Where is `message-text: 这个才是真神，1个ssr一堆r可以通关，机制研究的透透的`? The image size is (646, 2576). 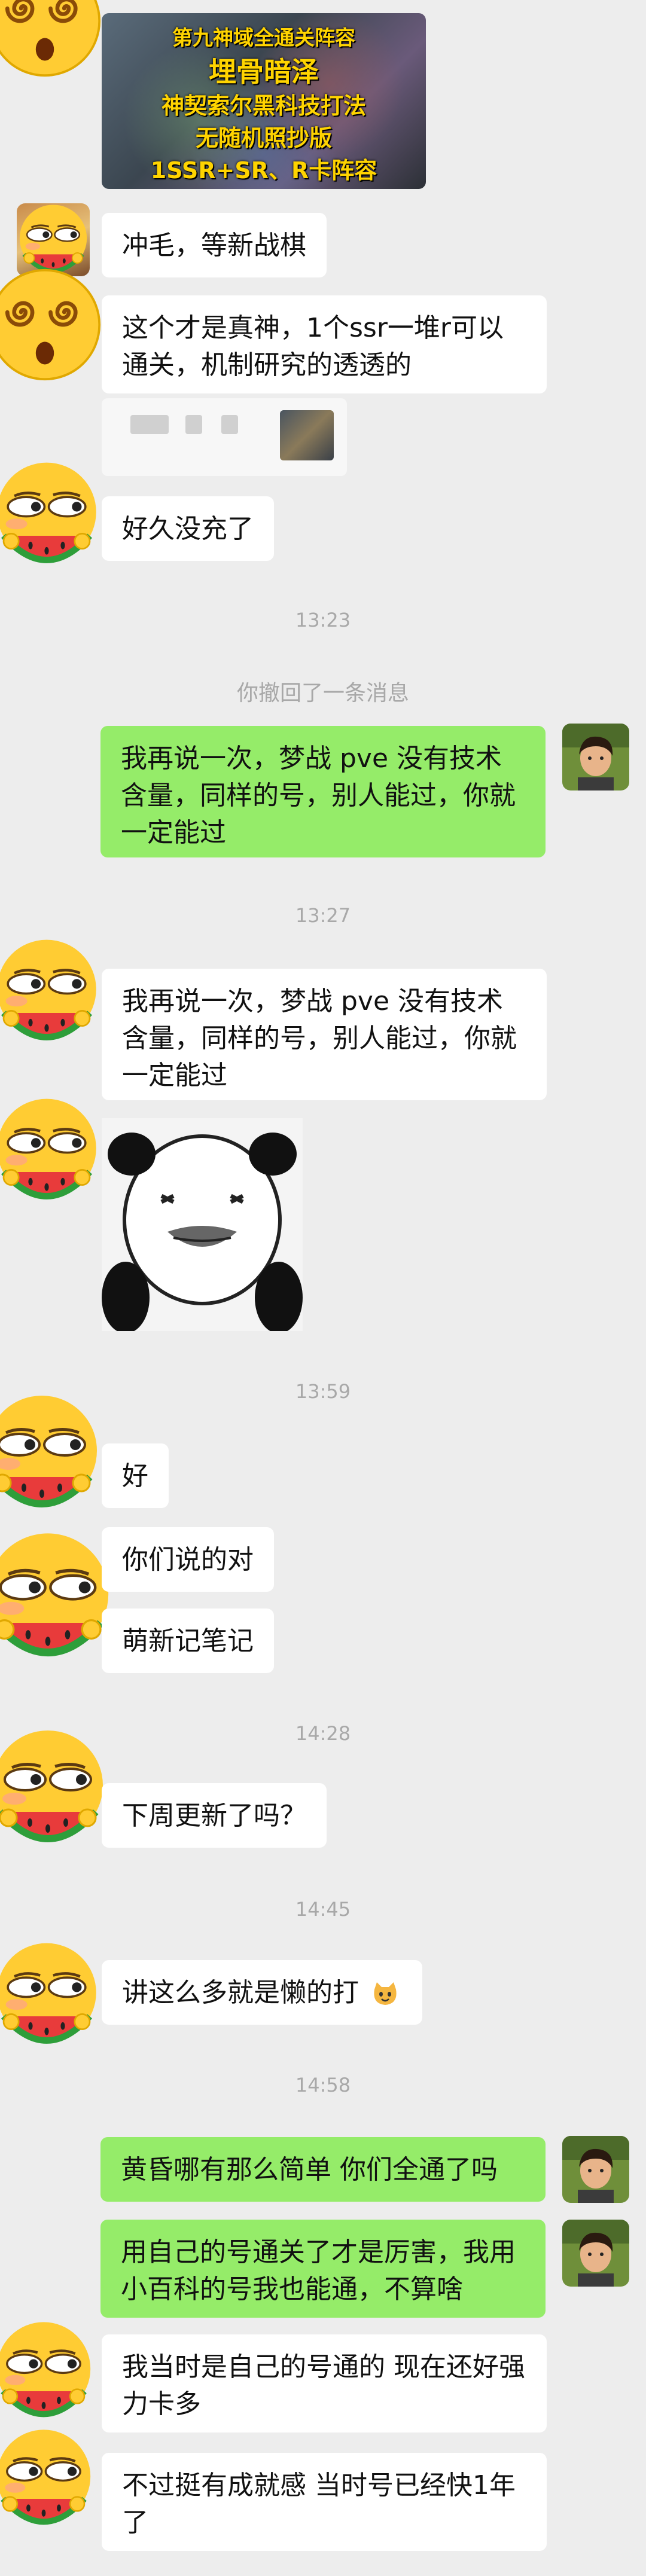
message-text: 这个才是真神，1个ssr一堆r可以通关，机制研究的透透的 is located at coordinates (313, 346).